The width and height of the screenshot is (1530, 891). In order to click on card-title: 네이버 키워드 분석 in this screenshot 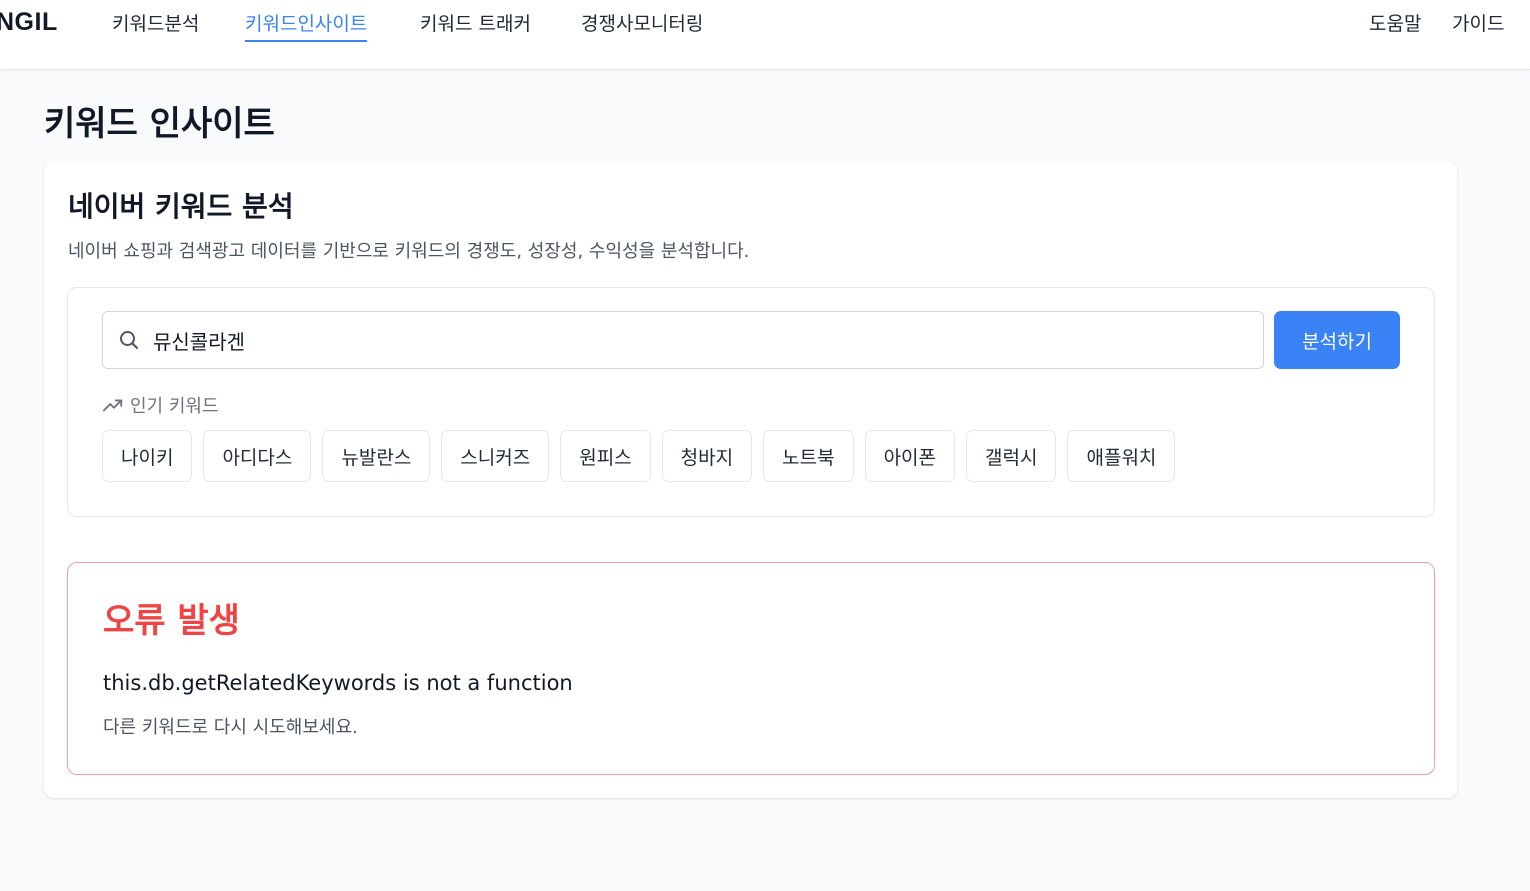, I will do `click(181, 206)`.